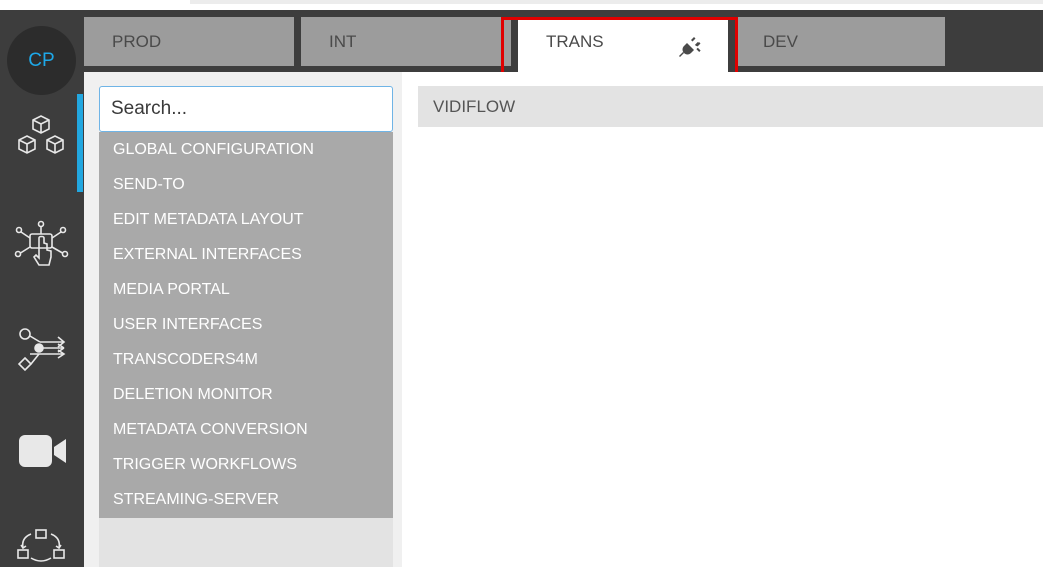 The height and width of the screenshot is (580, 1043). I want to click on menu-item-send-to: SEND-TO, so click(246, 184).